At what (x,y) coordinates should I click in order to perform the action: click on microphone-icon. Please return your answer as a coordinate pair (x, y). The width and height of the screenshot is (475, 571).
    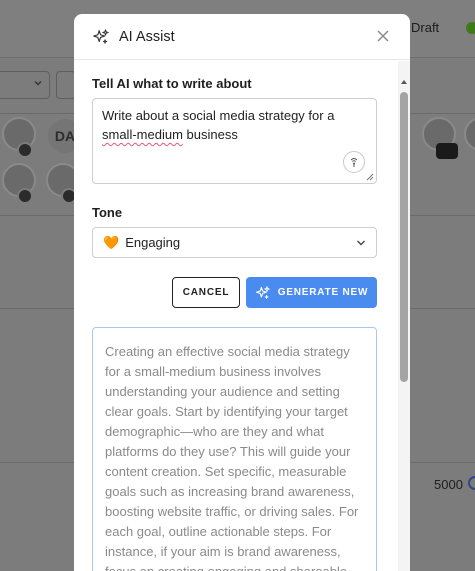
    Looking at the image, I should click on (354, 162).